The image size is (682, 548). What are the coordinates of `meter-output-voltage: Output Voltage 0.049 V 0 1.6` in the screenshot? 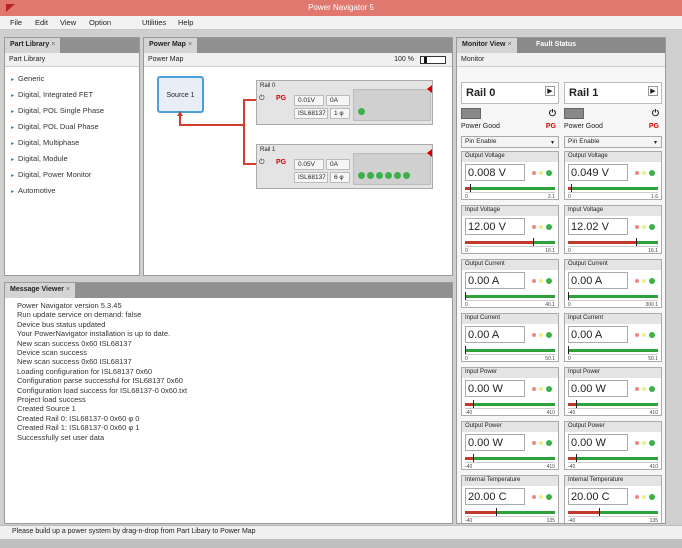 It's located at (613, 175).